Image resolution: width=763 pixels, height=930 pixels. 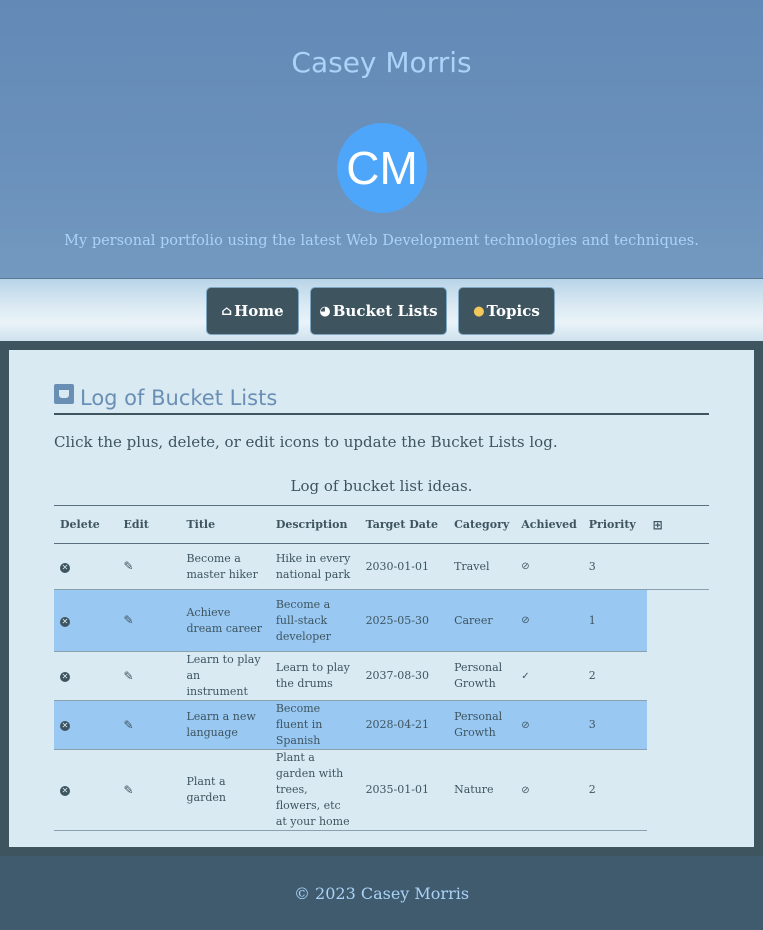 What do you see at coordinates (513, 311) in the screenshot?
I see `nav-topics-label: Topics` at bounding box center [513, 311].